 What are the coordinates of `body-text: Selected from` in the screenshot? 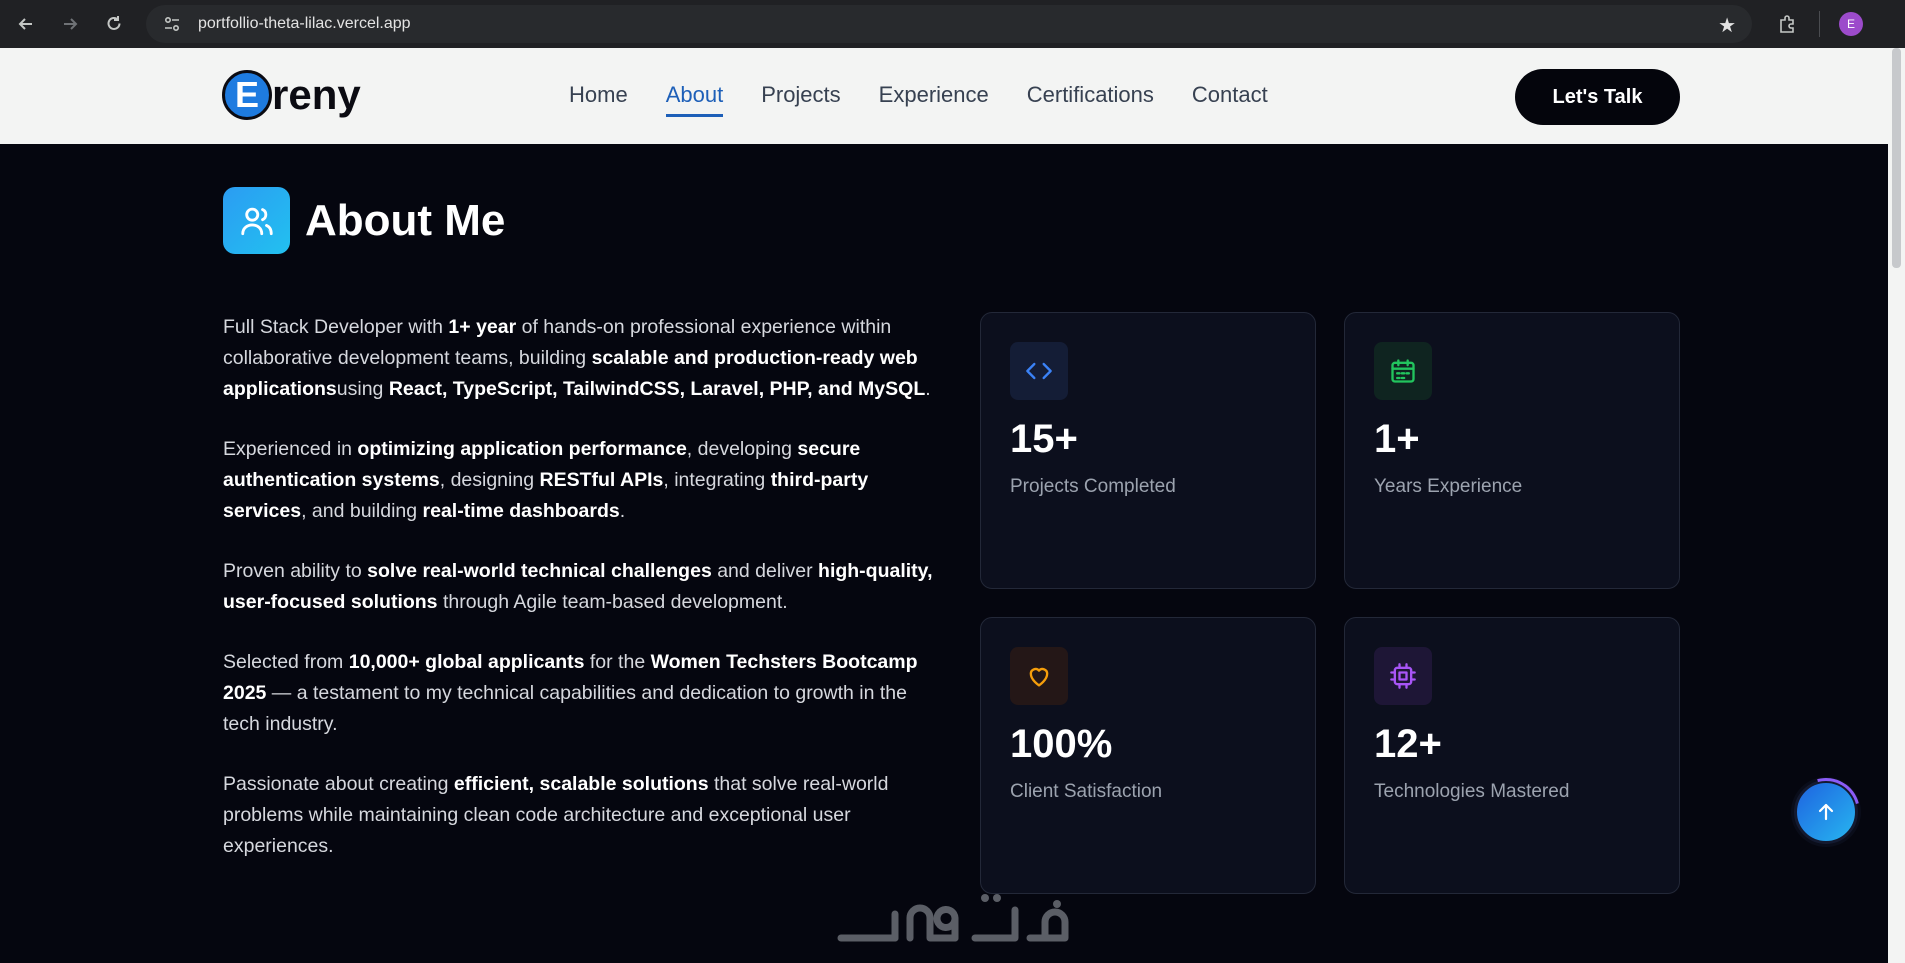 It's located at (286, 662).